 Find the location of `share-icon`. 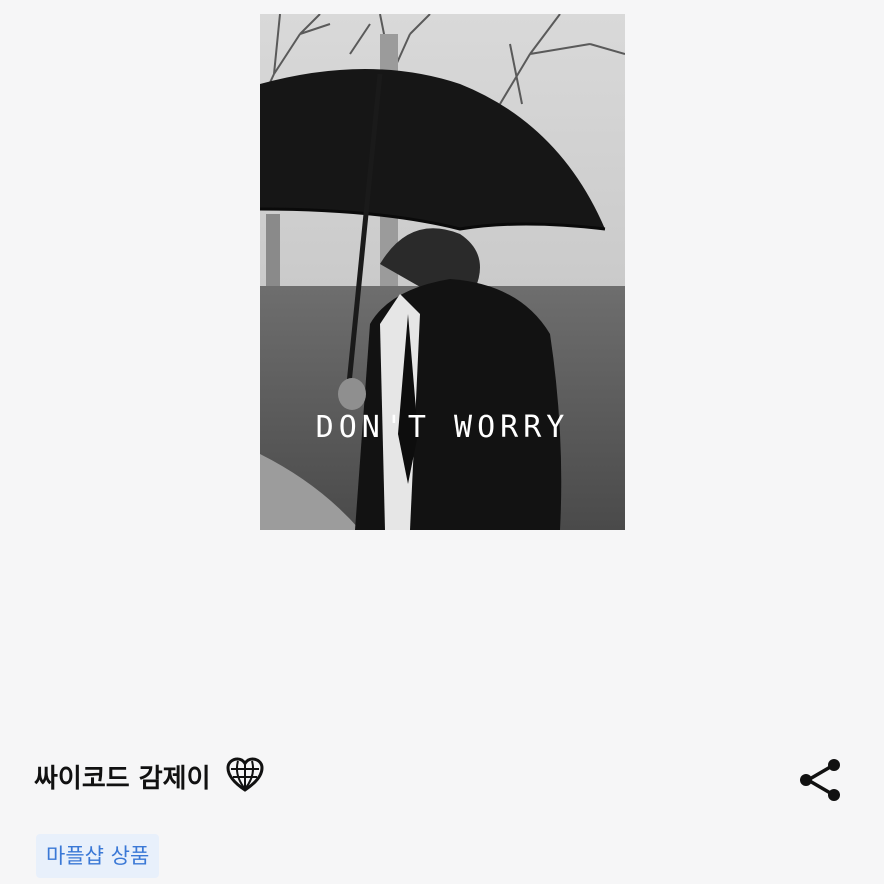

share-icon is located at coordinates (820, 780).